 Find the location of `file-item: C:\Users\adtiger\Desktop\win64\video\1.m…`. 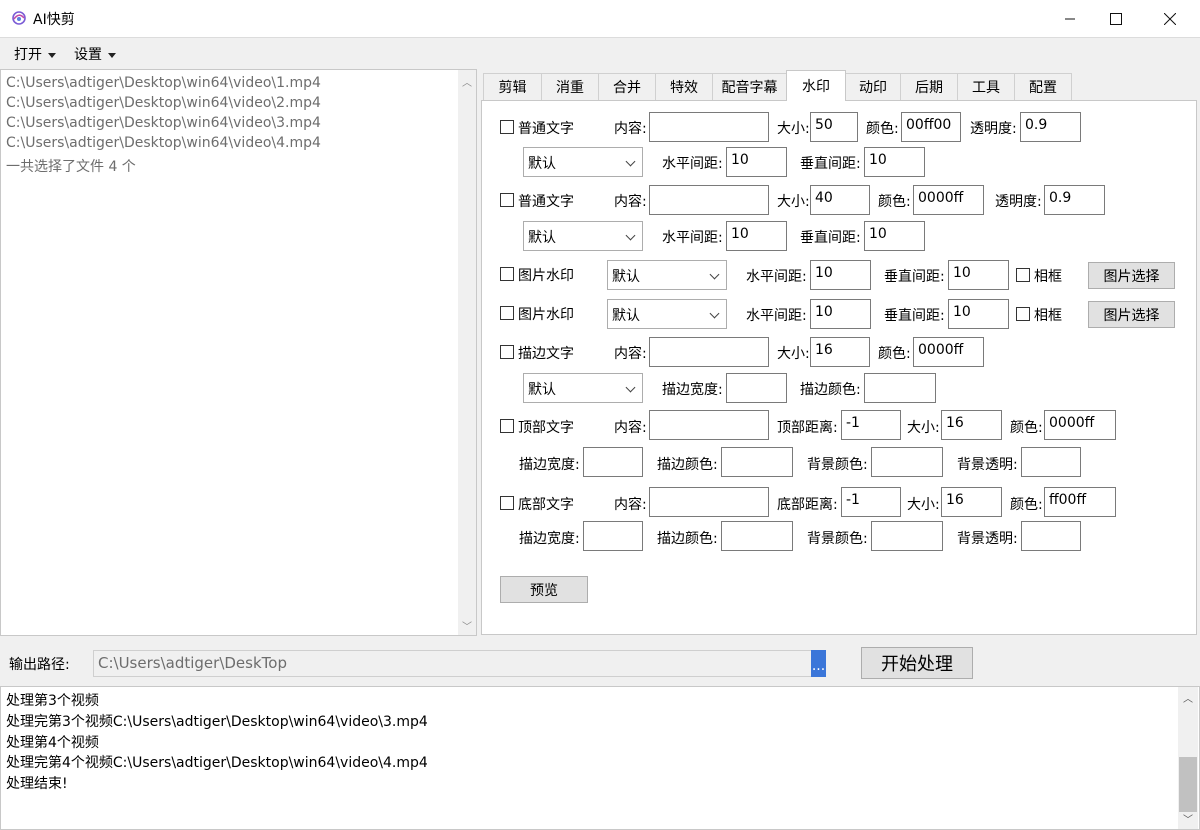

file-item: C:\Users\adtiger\Desktop\win64\video\1.m… is located at coordinates (163, 83).